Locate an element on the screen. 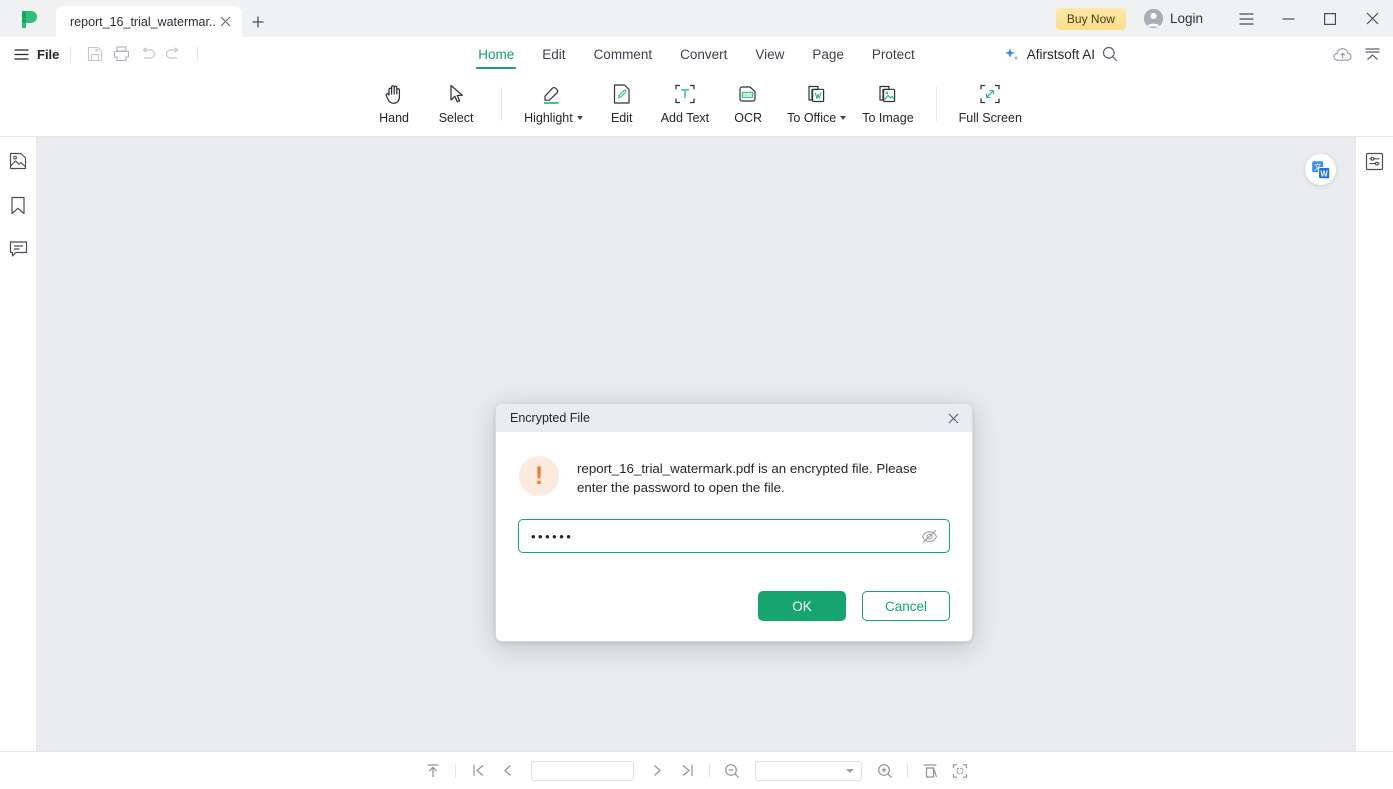  app-logo is located at coordinates (28, 18).